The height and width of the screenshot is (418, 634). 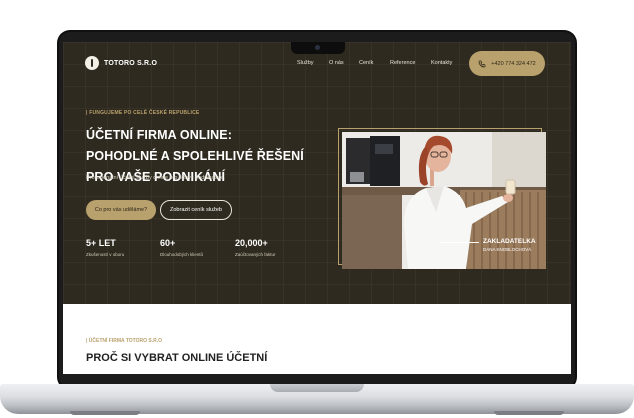 I want to click on laptop-foot-left, so click(x=105, y=413).